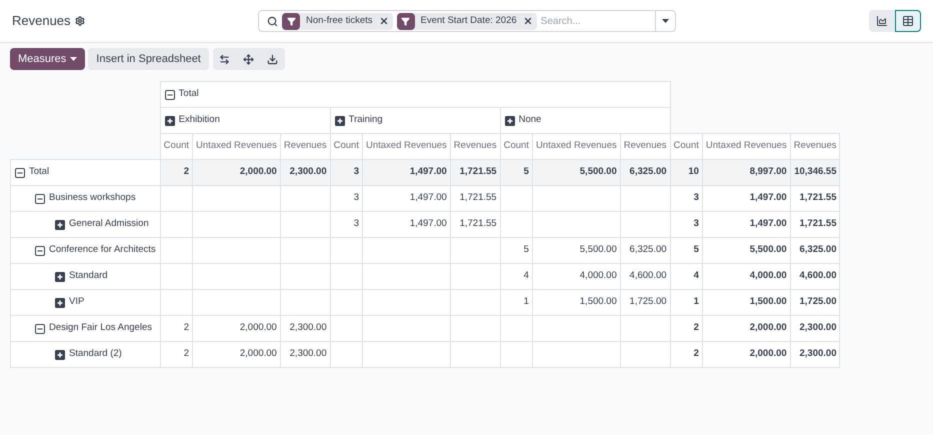 This screenshot has height=435, width=933. I want to click on pivot-view-button, so click(908, 21).